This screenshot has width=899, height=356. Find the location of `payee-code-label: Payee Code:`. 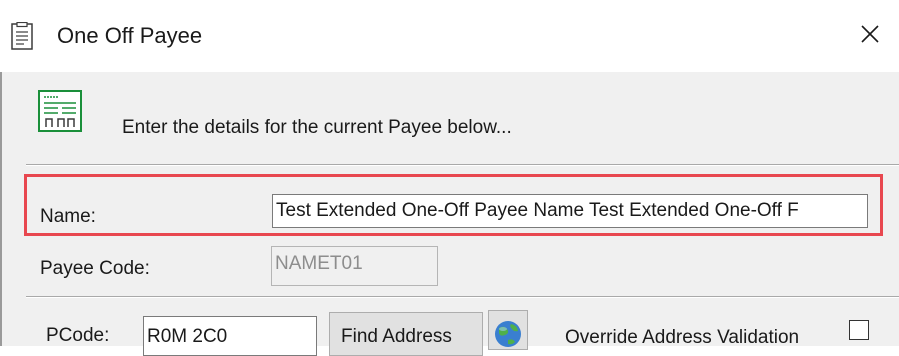

payee-code-label: Payee Code: is located at coordinates (95, 268).